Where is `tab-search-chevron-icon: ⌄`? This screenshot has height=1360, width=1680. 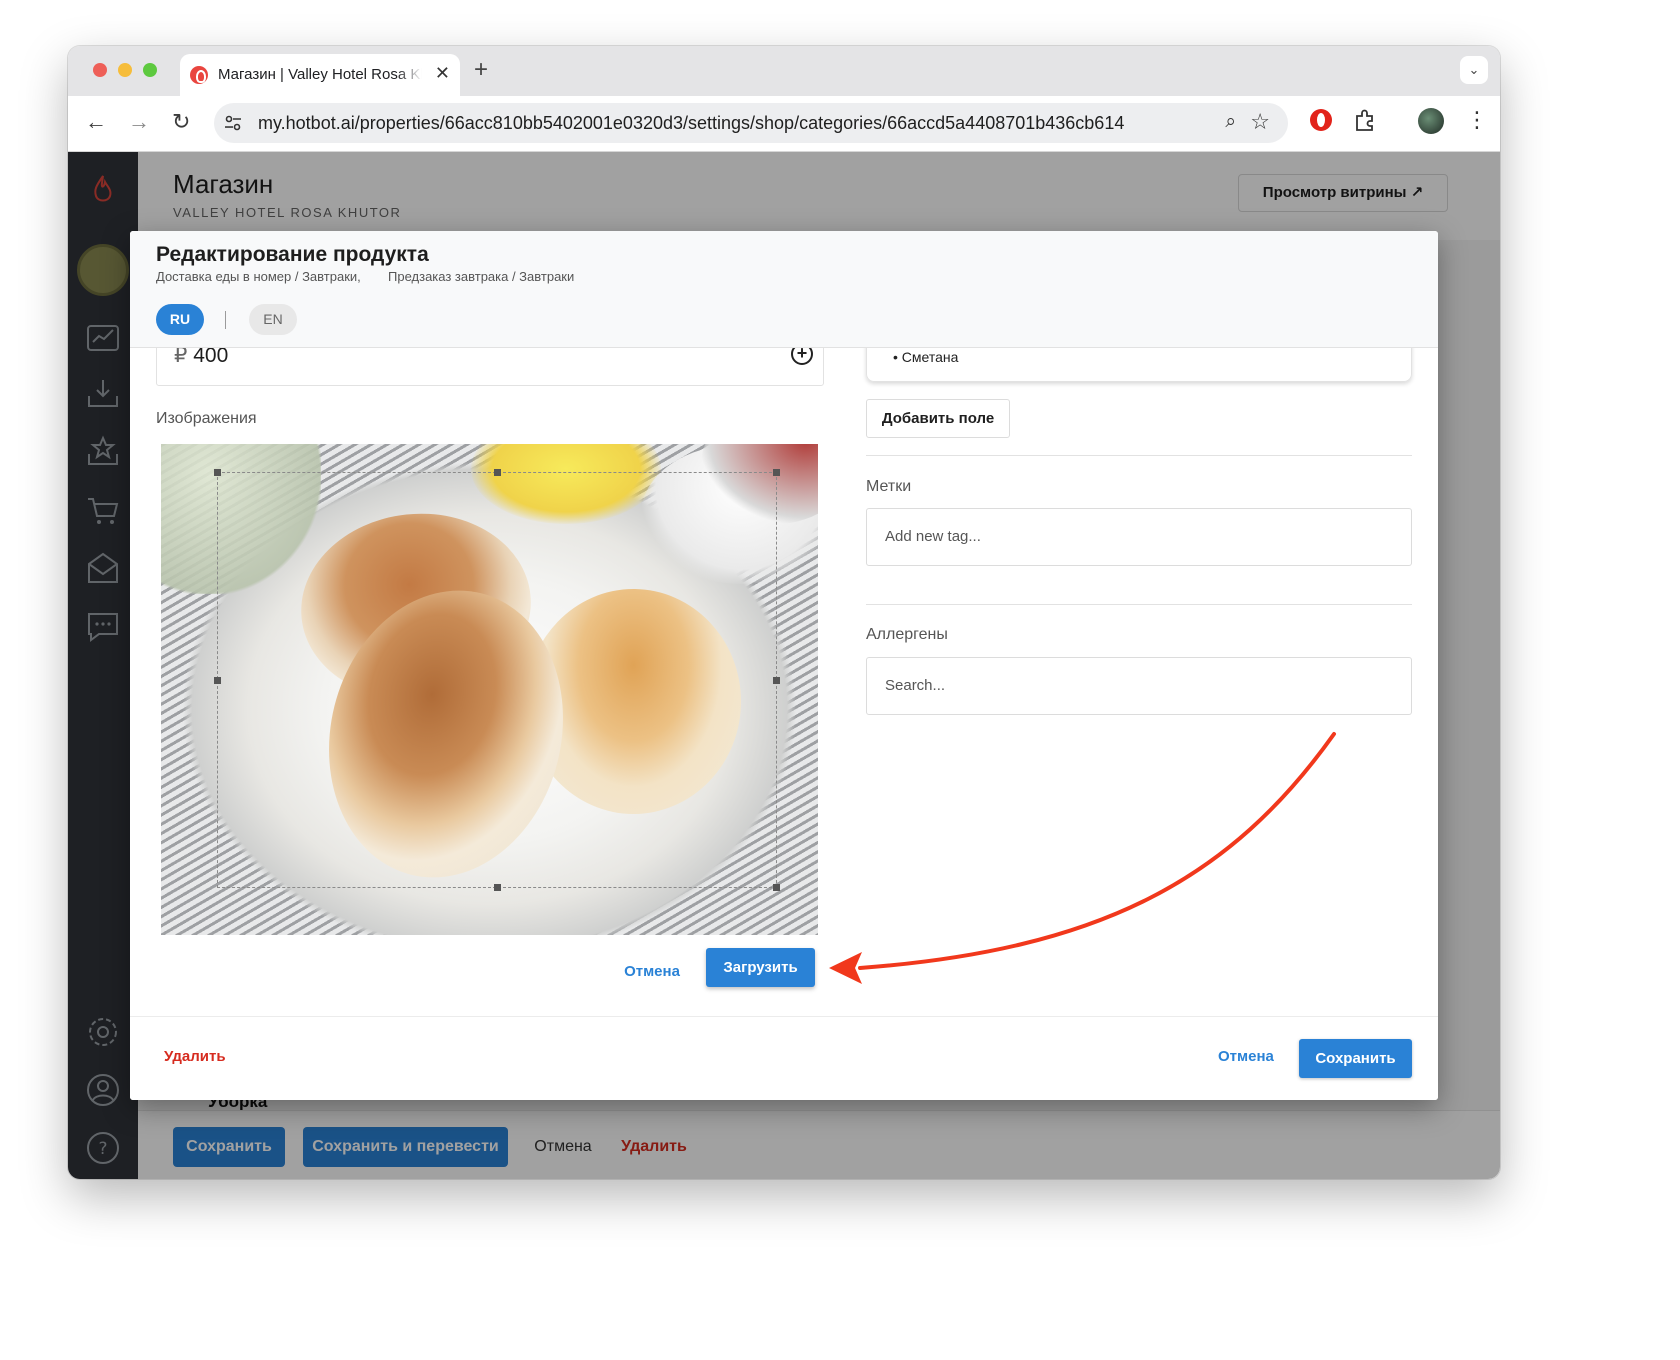
tab-search-chevron-icon: ⌄ is located at coordinates (1474, 70).